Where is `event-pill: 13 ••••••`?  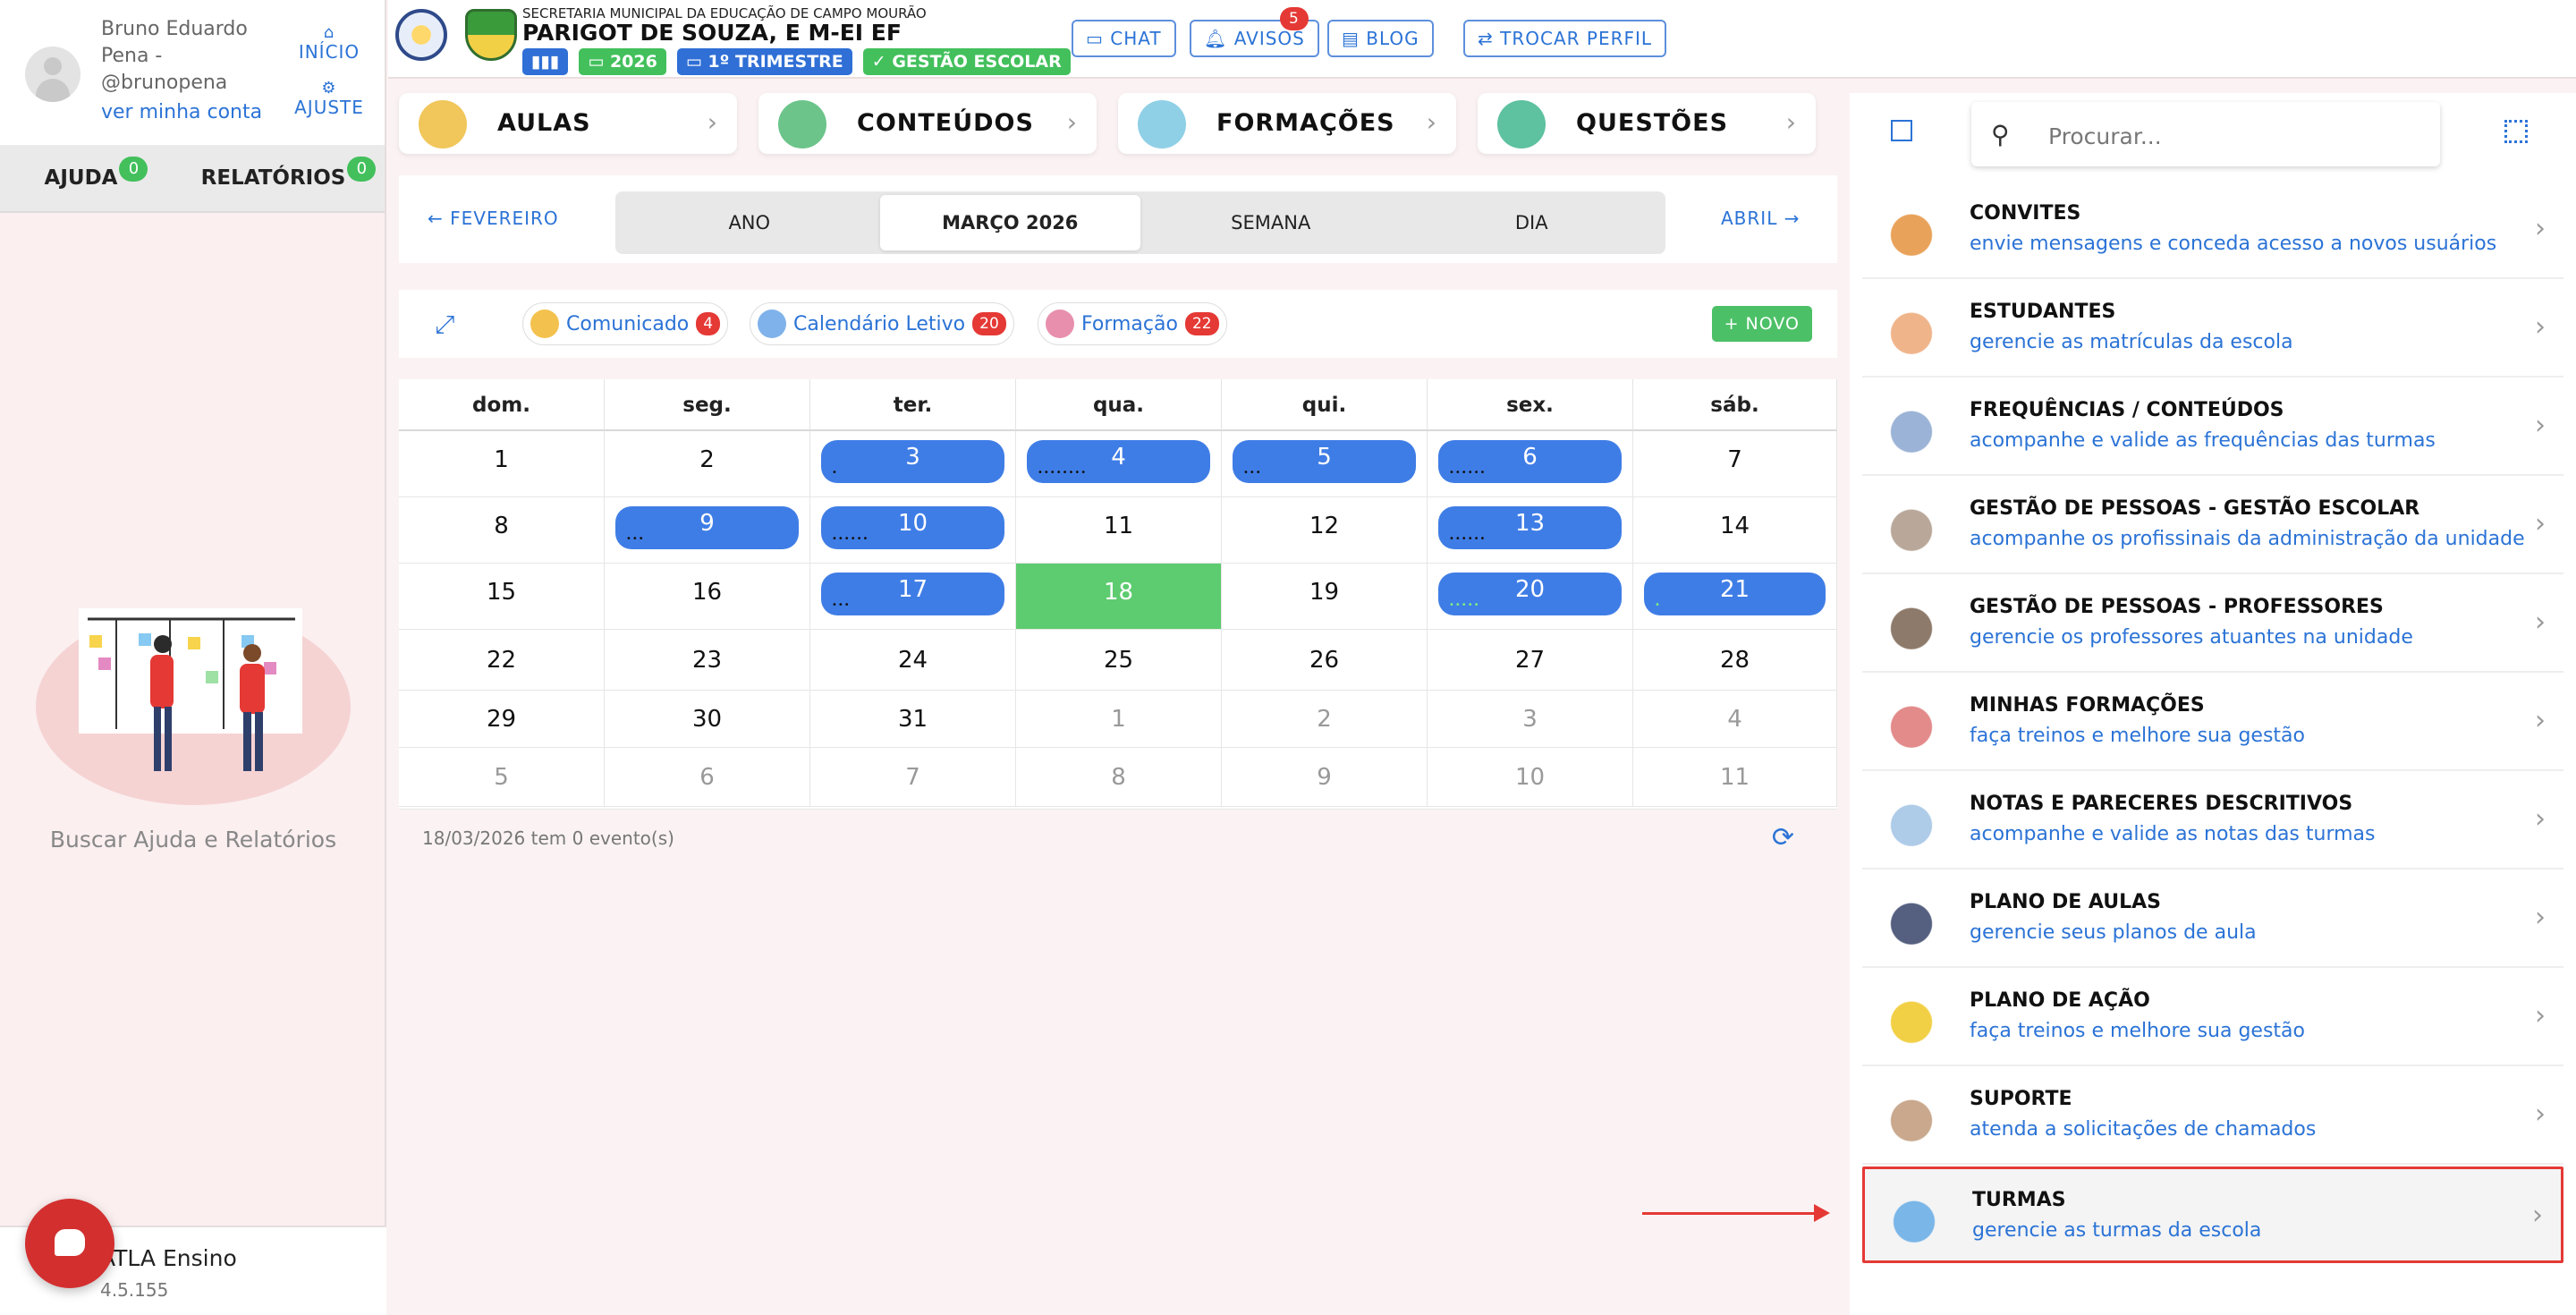 event-pill: 13 •••••• is located at coordinates (1530, 527).